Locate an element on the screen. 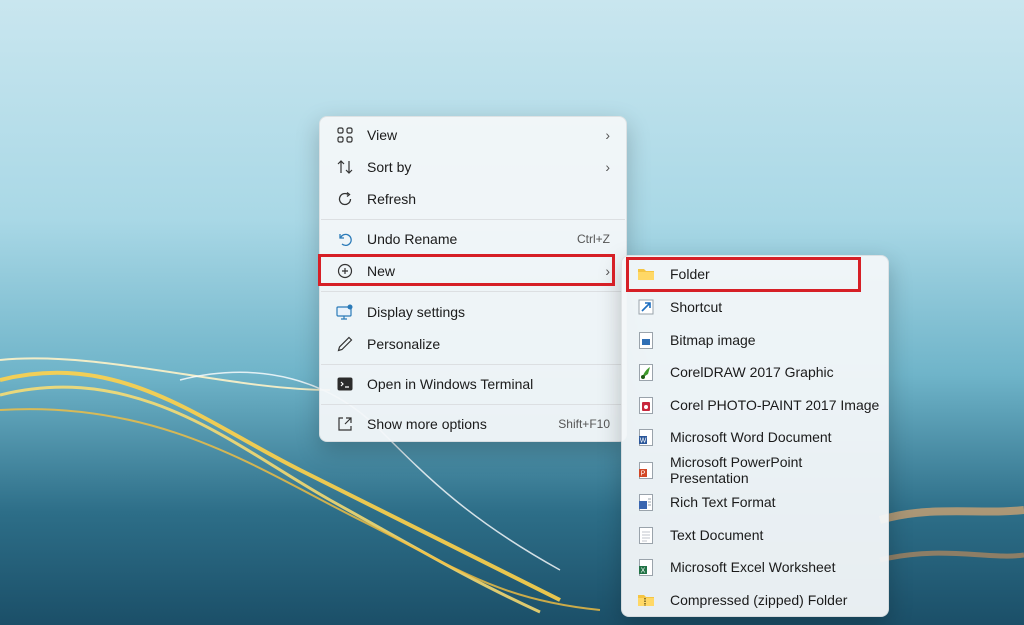 The height and width of the screenshot is (625, 1024). menu-item-label: CorelDRAW 2017 Graphic is located at coordinates (752, 372).